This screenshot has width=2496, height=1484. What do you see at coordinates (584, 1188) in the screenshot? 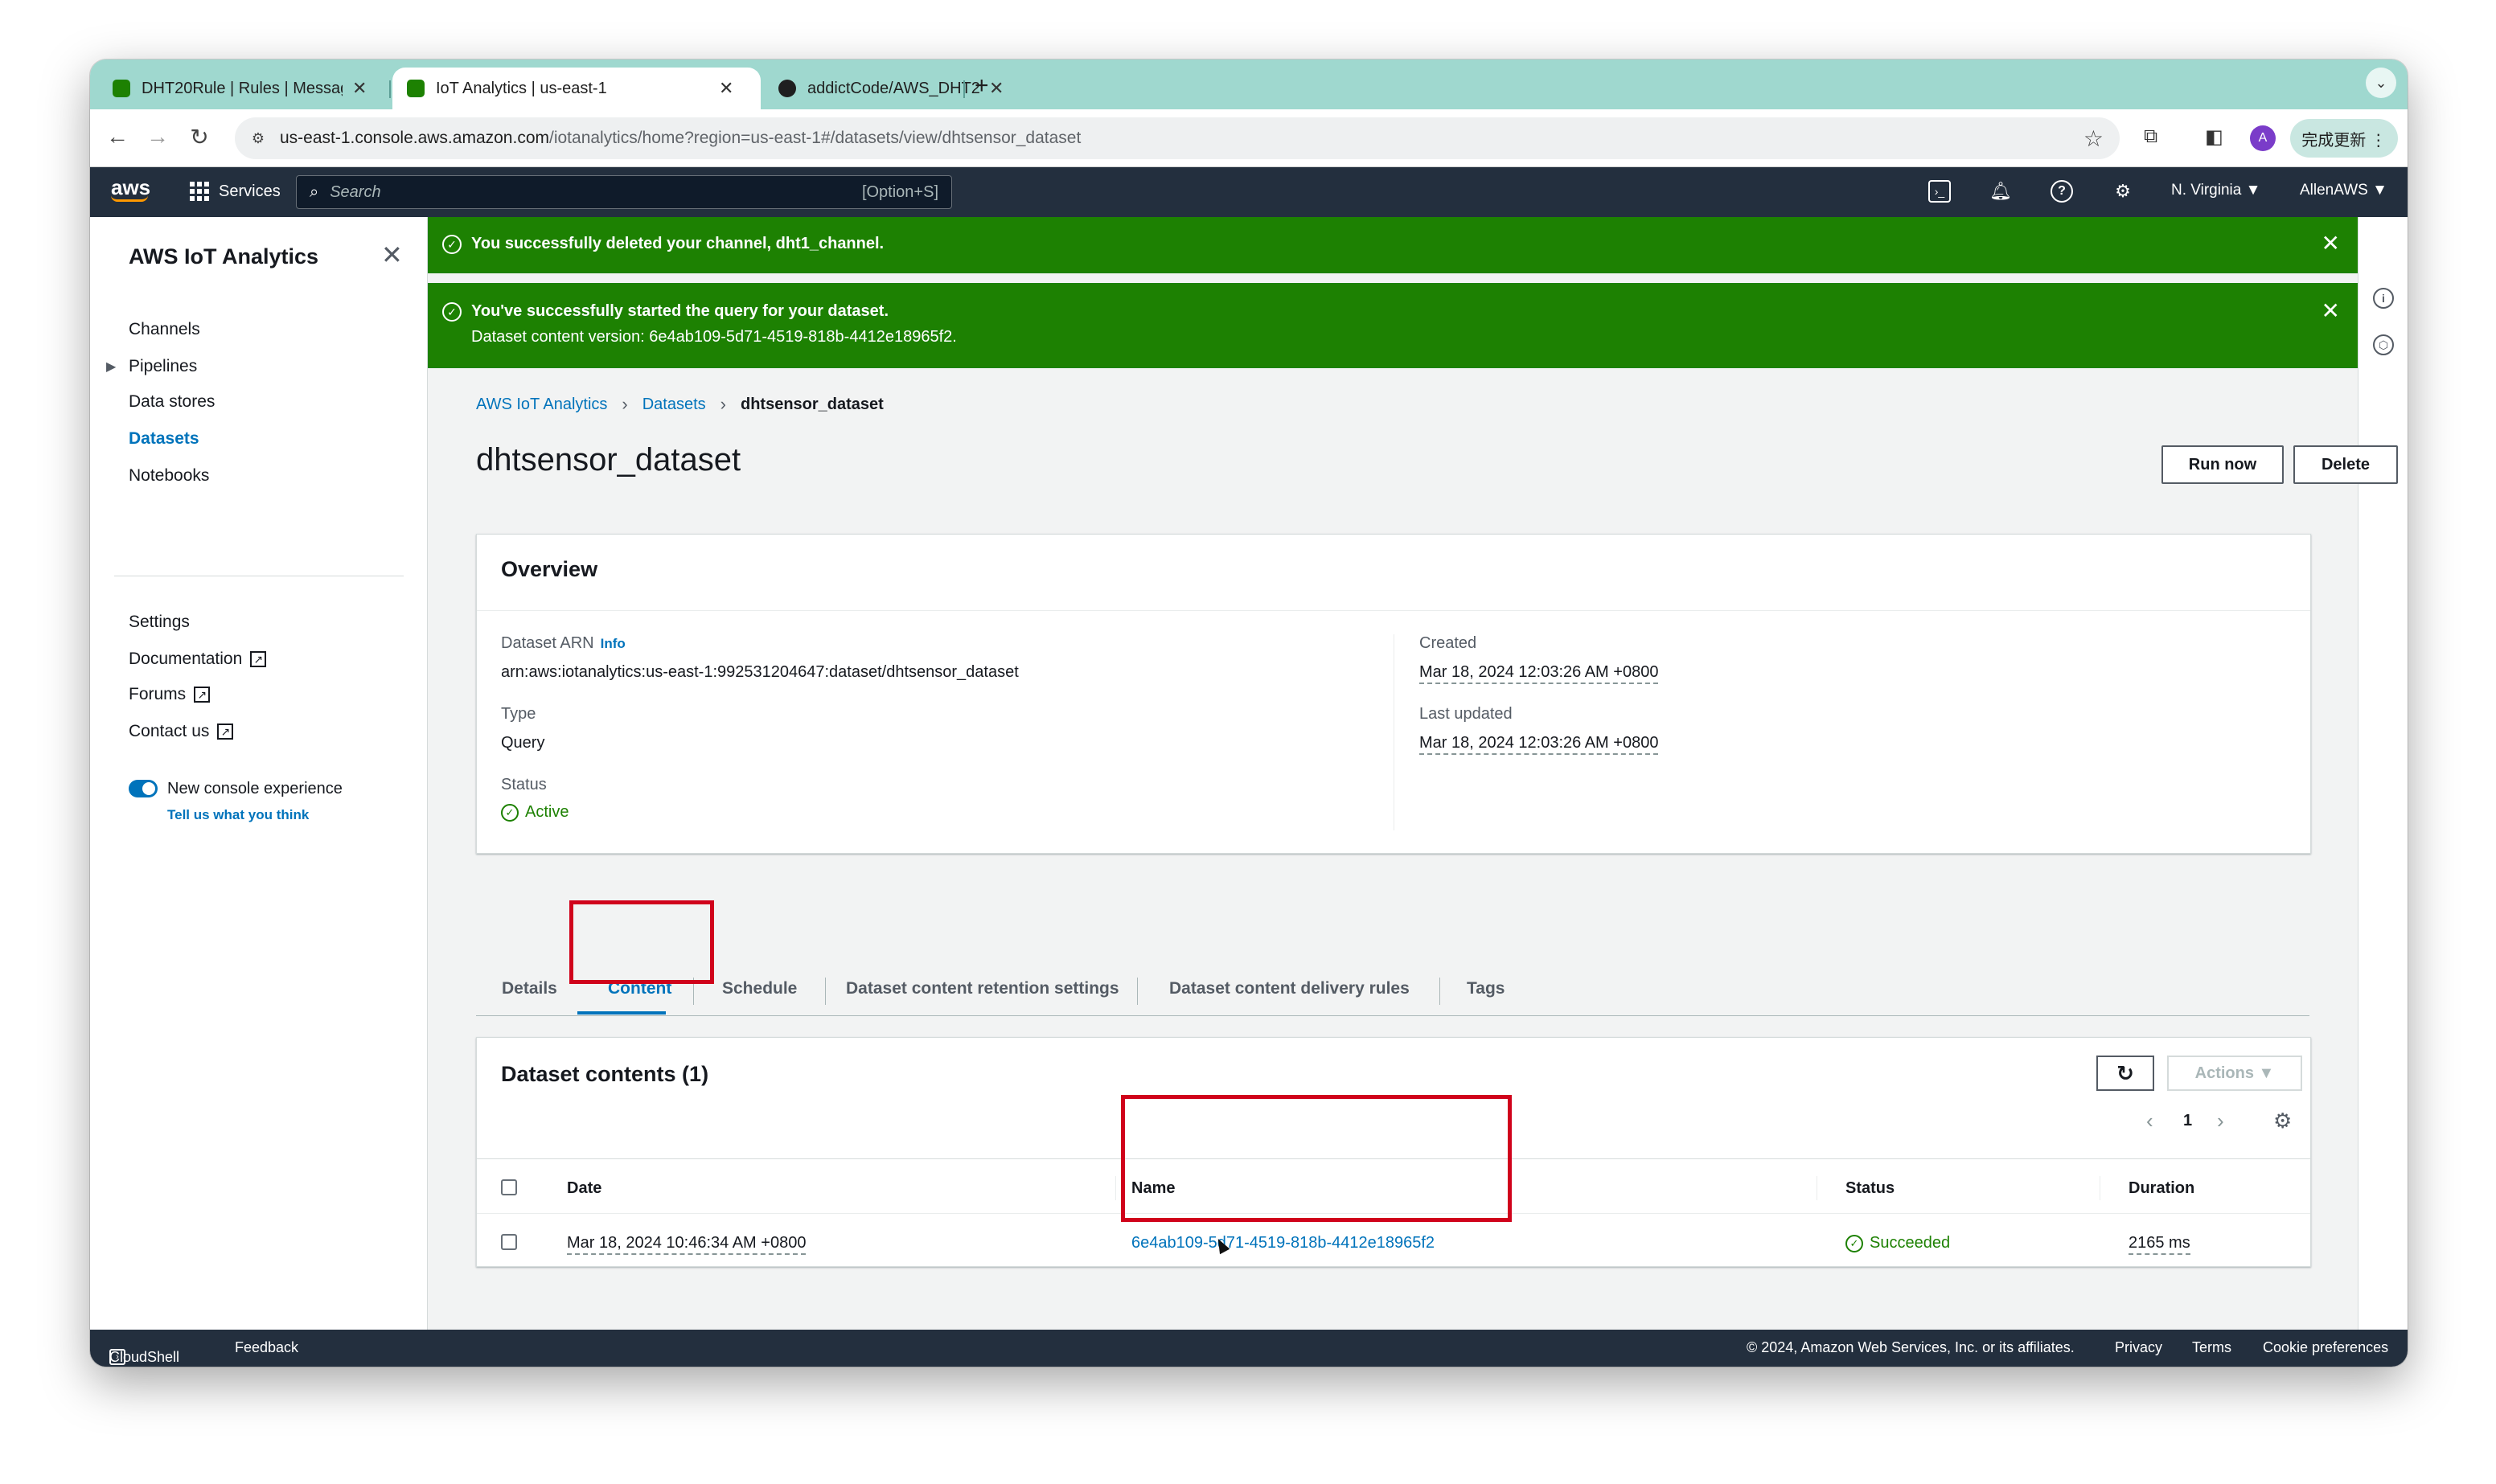
I see `column-header-date: Date` at bounding box center [584, 1188].